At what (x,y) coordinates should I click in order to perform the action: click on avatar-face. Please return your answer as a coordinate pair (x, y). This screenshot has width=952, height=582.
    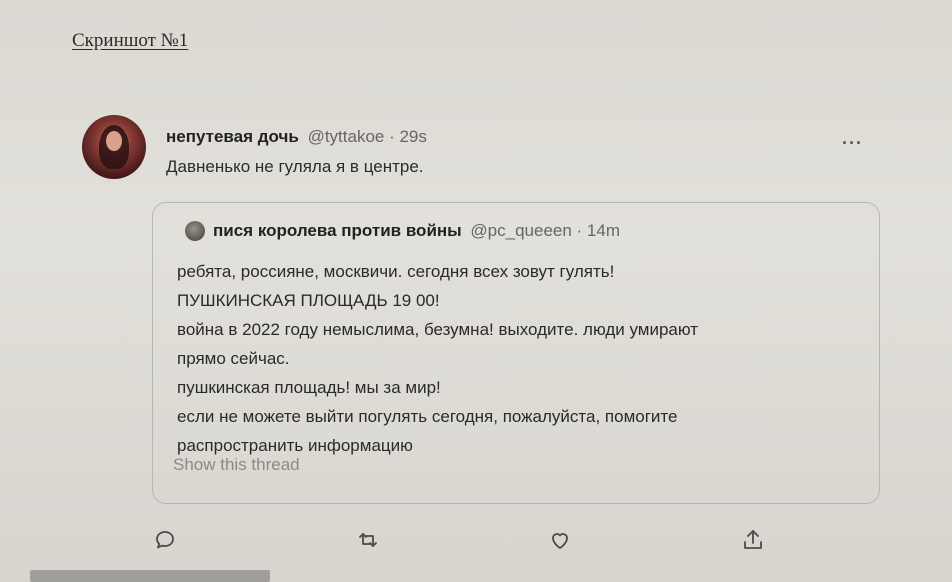
    Looking at the image, I should click on (114, 141).